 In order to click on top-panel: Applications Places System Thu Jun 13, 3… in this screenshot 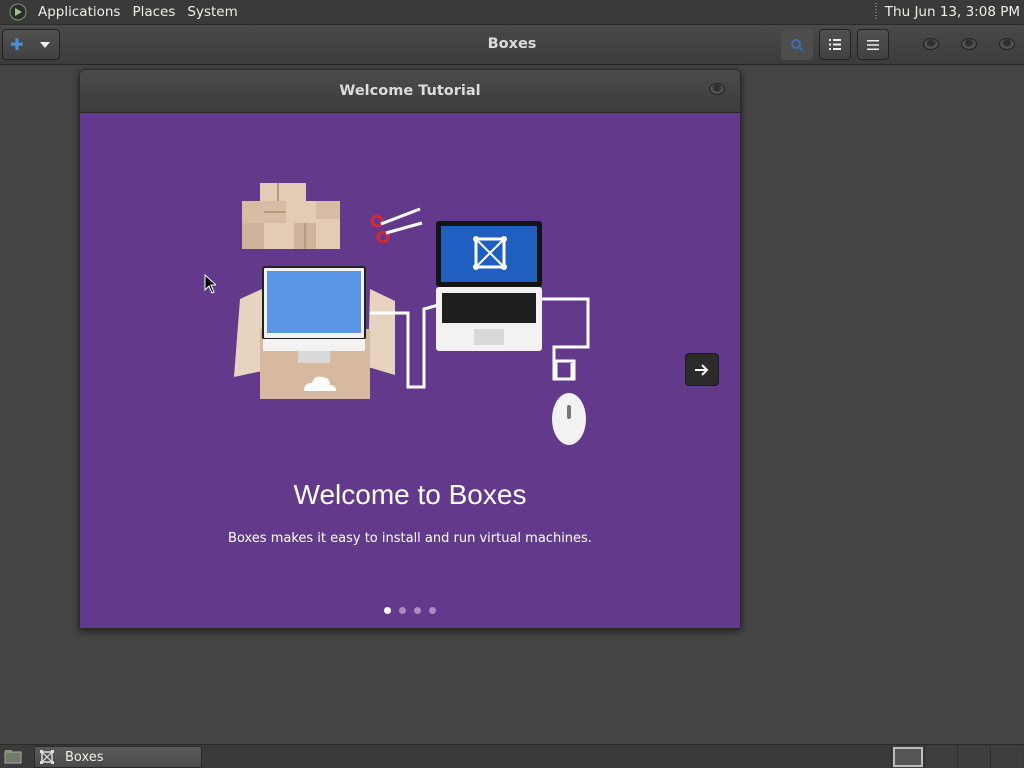, I will do `click(512, 12)`.